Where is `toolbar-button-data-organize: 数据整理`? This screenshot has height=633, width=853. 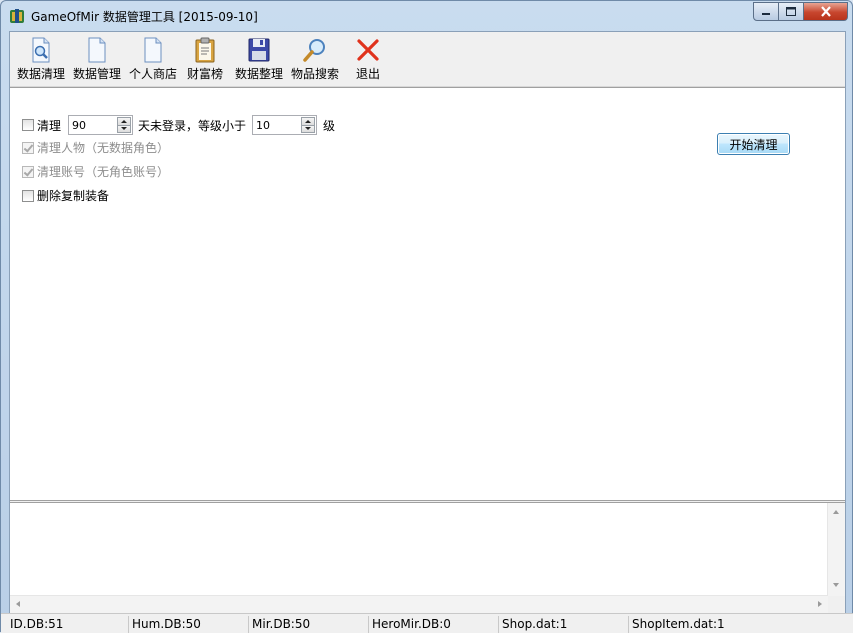
toolbar-button-data-organize: 数据整理 is located at coordinates (259, 61).